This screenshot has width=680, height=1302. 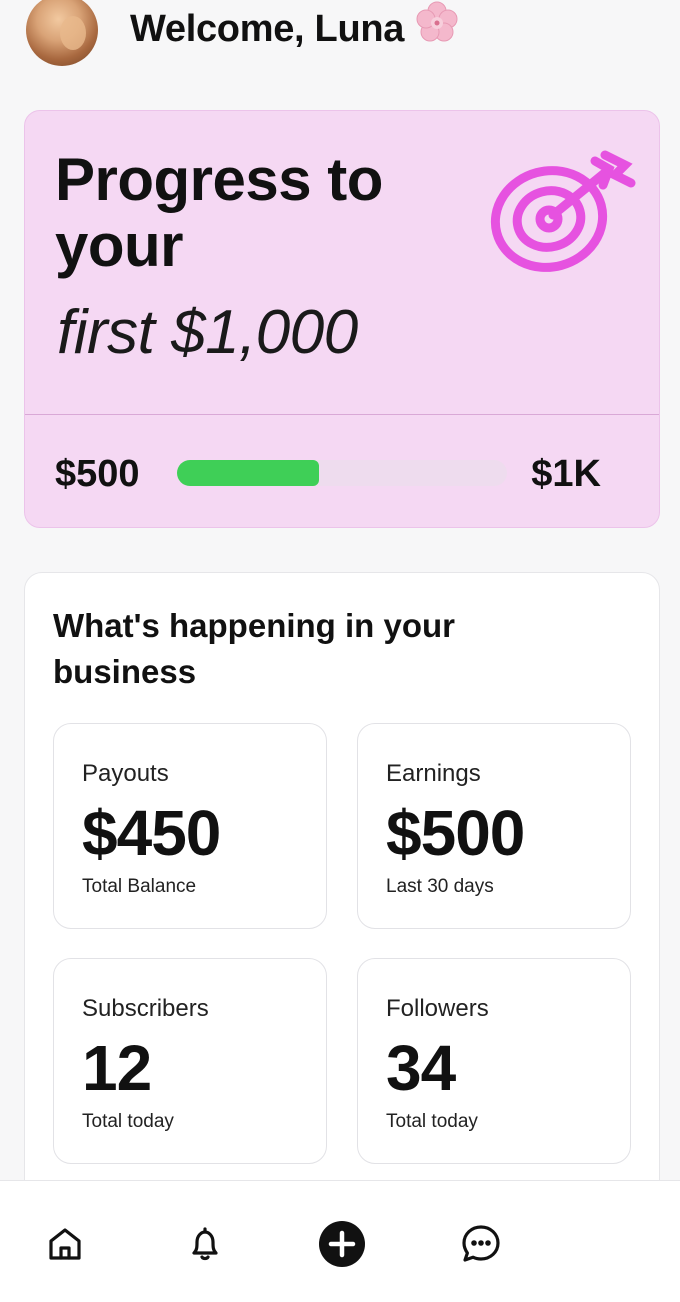 I want to click on chat-icon, so click(x=481, y=1244).